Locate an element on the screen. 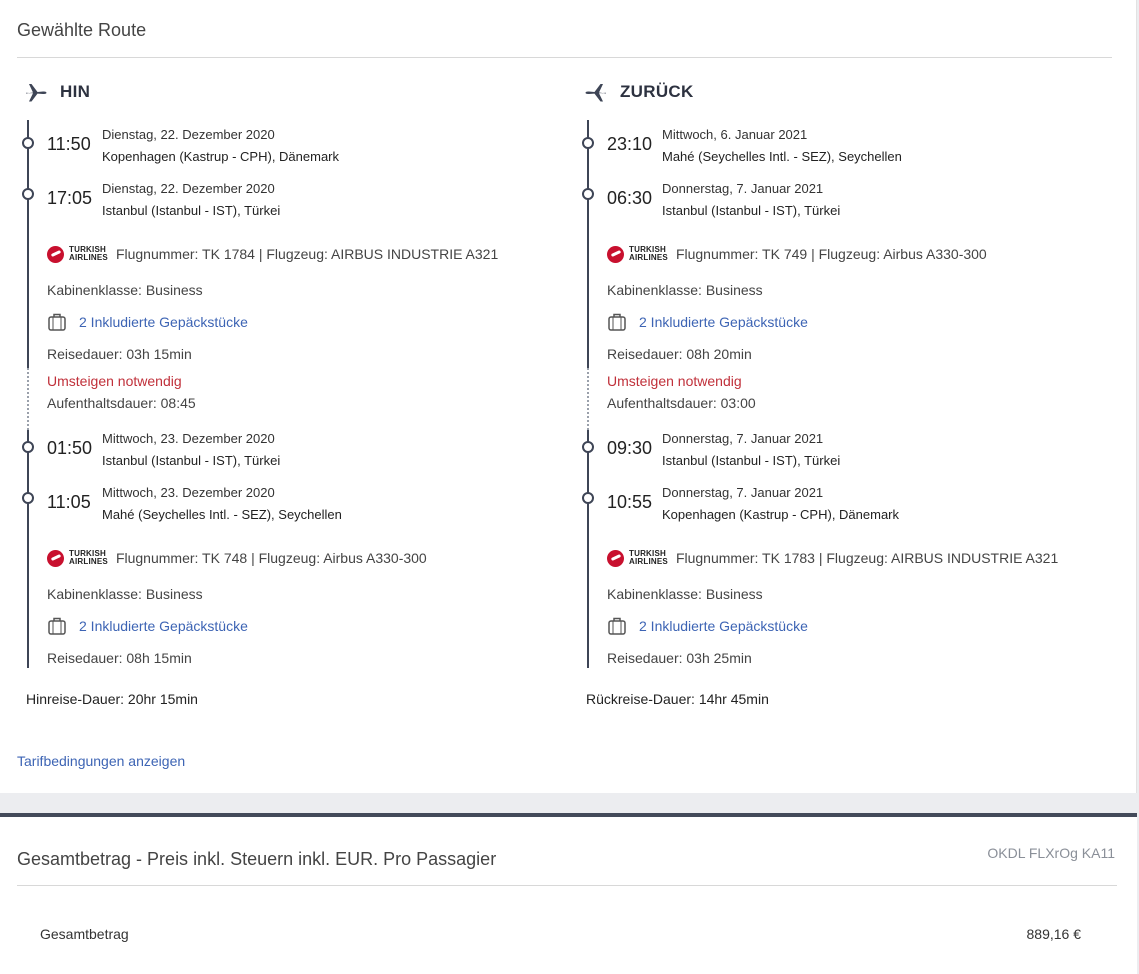 The width and height of the screenshot is (1139, 974). arrival-time: 11:05 is located at coordinates (69, 502).